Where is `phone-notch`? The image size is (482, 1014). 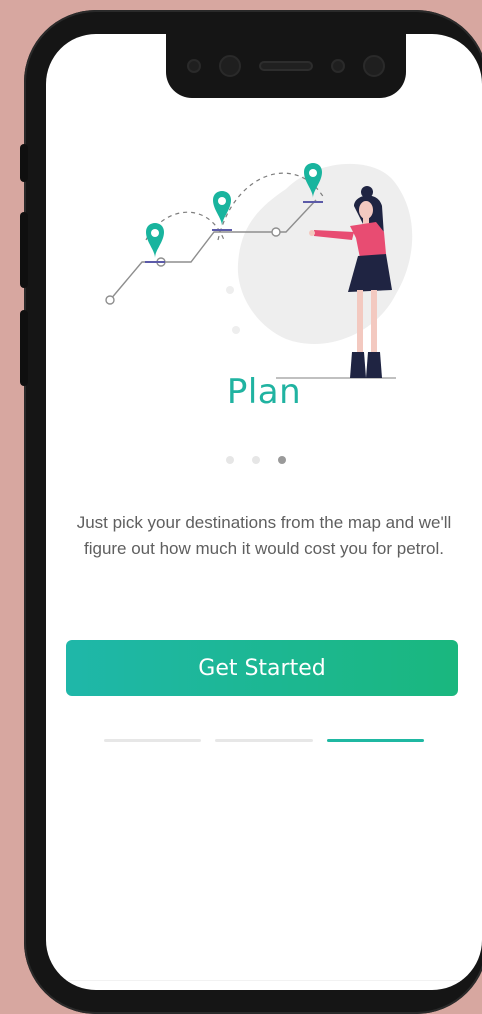 phone-notch is located at coordinates (286, 66).